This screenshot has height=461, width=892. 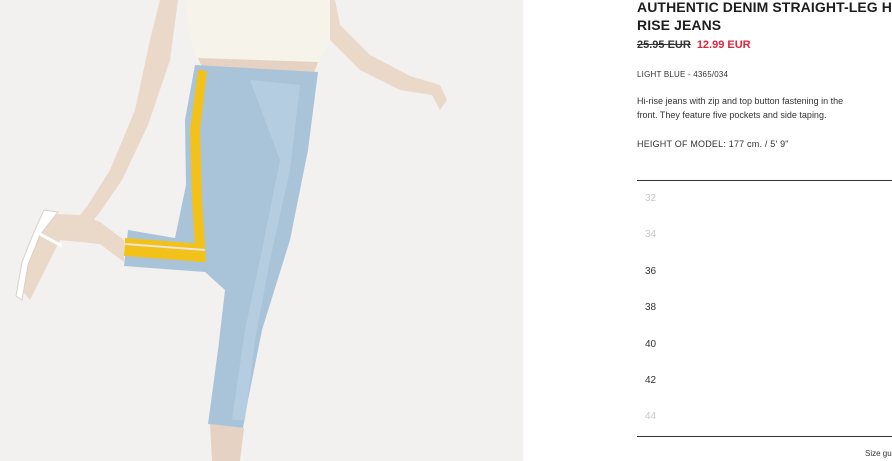 I want to click on size-list-divider-bottom, so click(x=764, y=436).